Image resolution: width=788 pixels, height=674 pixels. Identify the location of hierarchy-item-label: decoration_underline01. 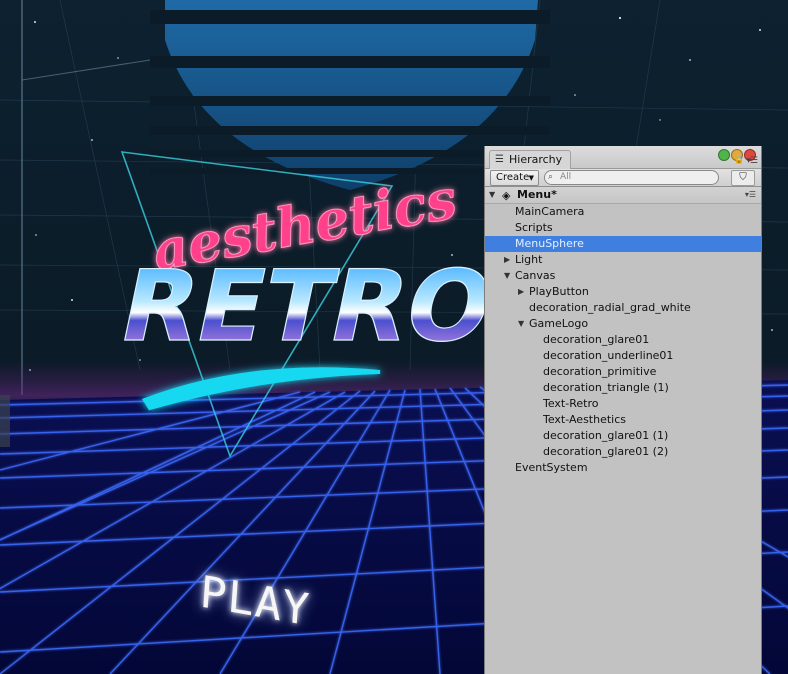
(608, 355).